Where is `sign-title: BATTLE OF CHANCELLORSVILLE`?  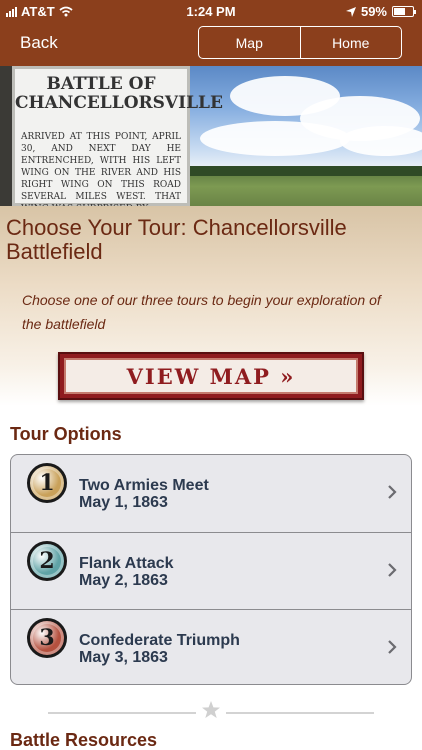
sign-title: BATTLE OF CHANCELLORSVILLE is located at coordinates (119, 93).